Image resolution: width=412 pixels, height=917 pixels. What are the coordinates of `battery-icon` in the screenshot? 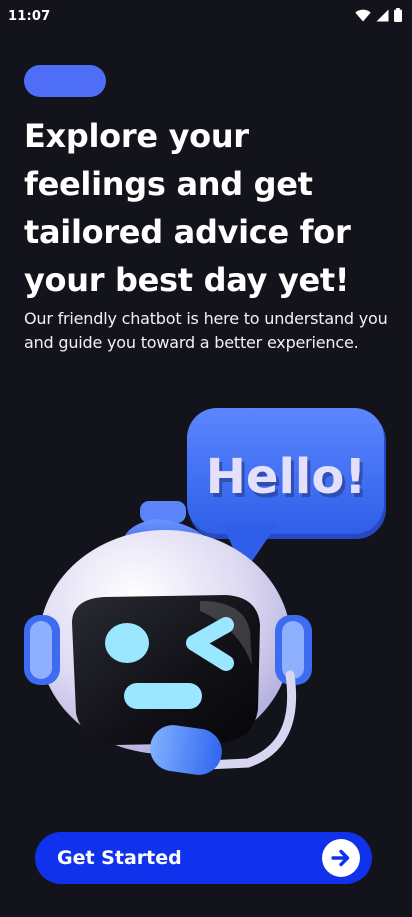 It's located at (398, 15).